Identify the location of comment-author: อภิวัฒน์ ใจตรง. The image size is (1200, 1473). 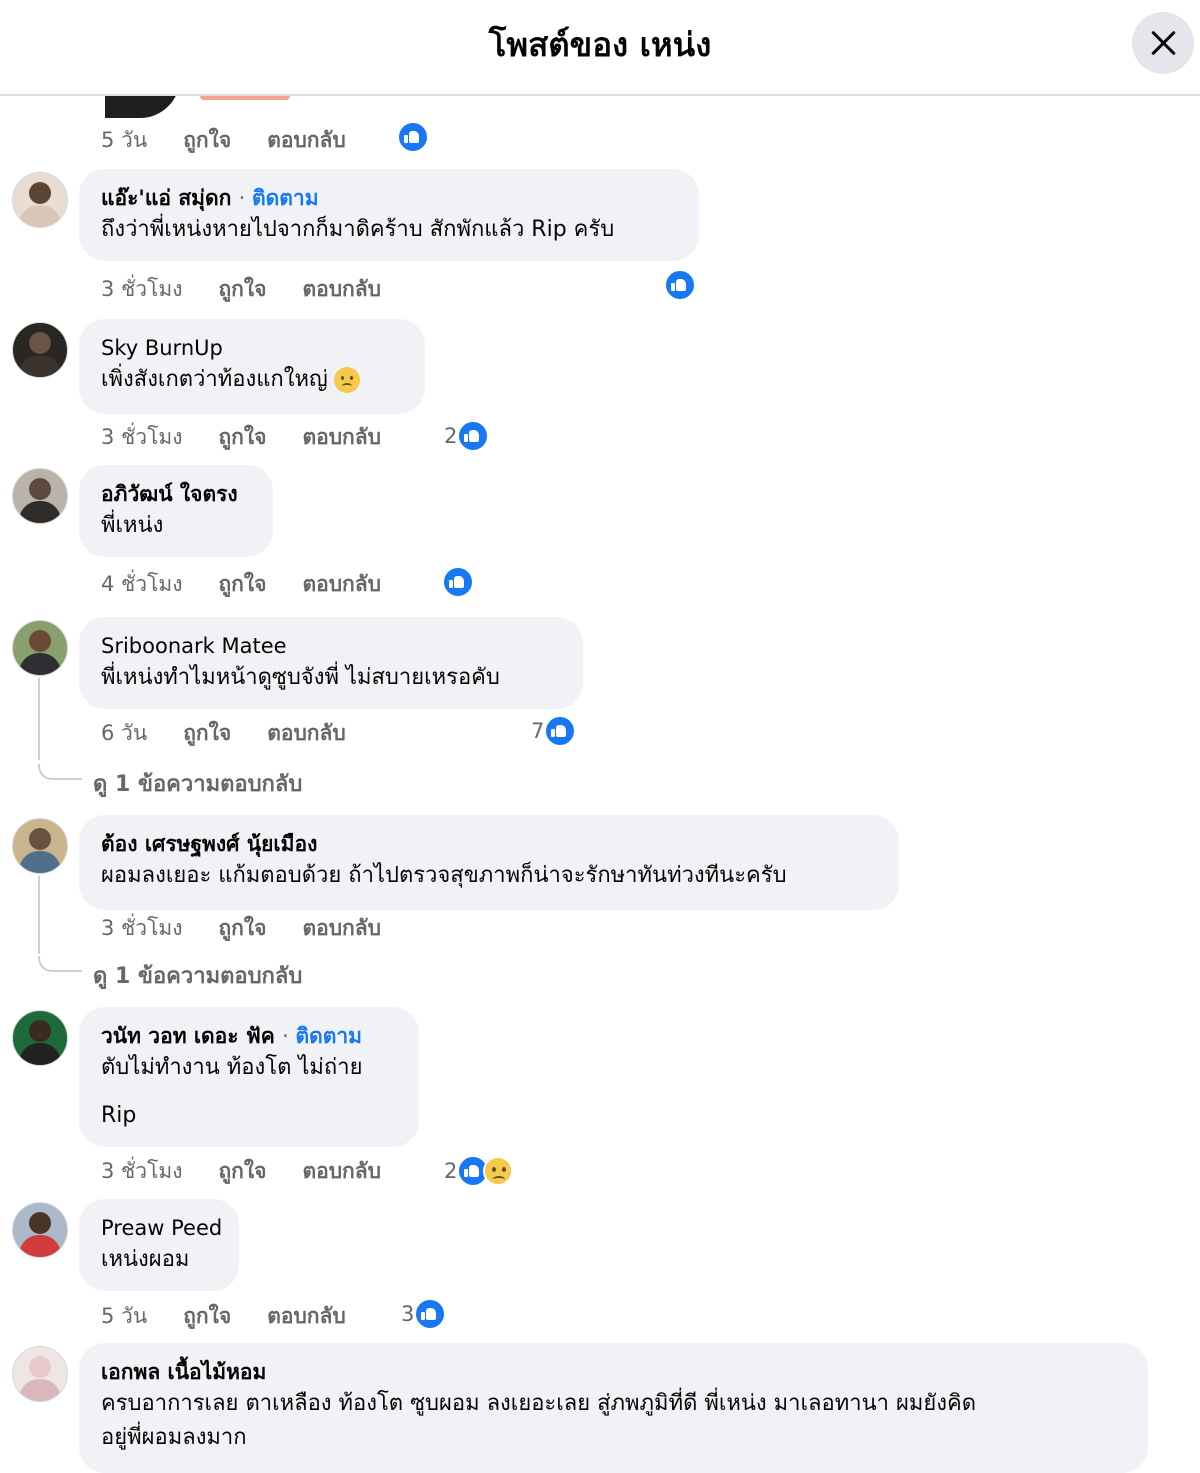
(176, 494).